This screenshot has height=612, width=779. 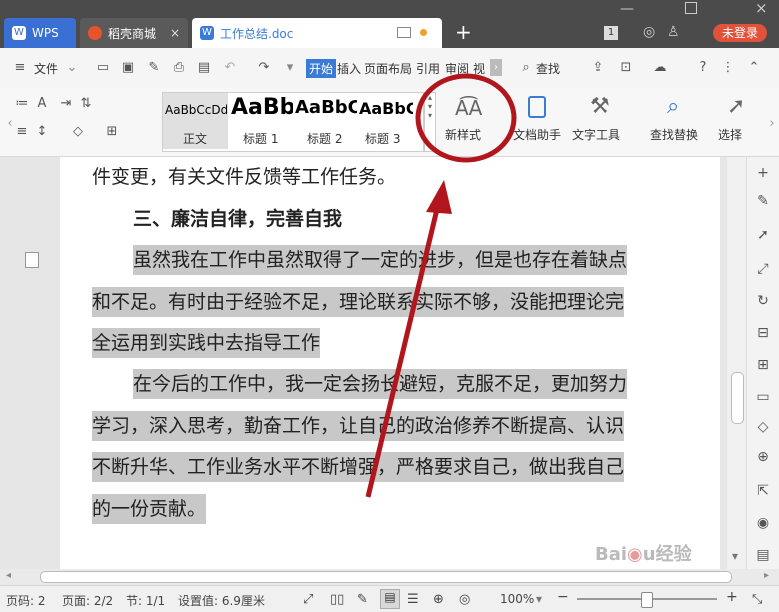 What do you see at coordinates (563, 597) in the screenshot?
I see `zoom-out-icon: −` at bounding box center [563, 597].